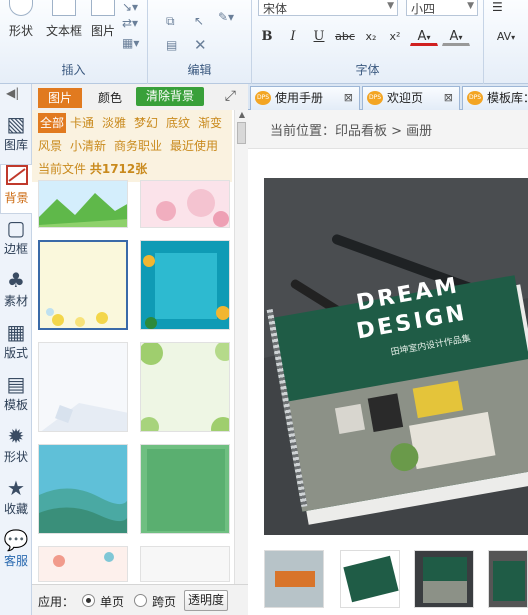  What do you see at coordinates (74, 42) in the screenshot?
I see `insert-group: 形状 文本框 图片 ↘▾ ⇄▾ ▦▾ 插入` at bounding box center [74, 42].